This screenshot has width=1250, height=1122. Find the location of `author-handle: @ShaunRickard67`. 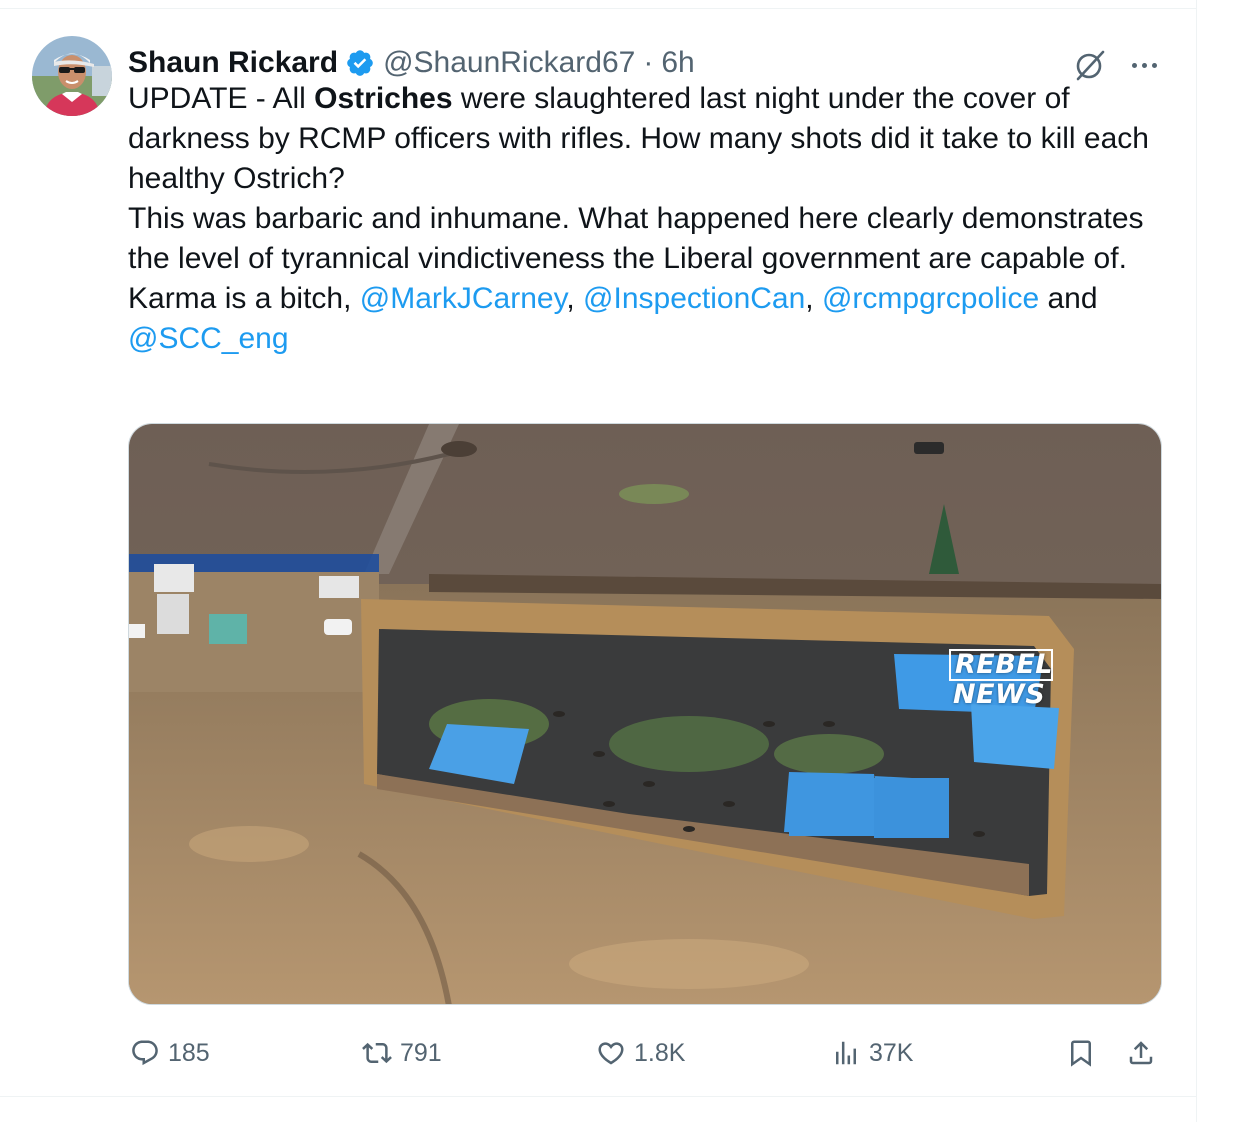

author-handle: @ShaunRickard67 is located at coordinates (509, 63).